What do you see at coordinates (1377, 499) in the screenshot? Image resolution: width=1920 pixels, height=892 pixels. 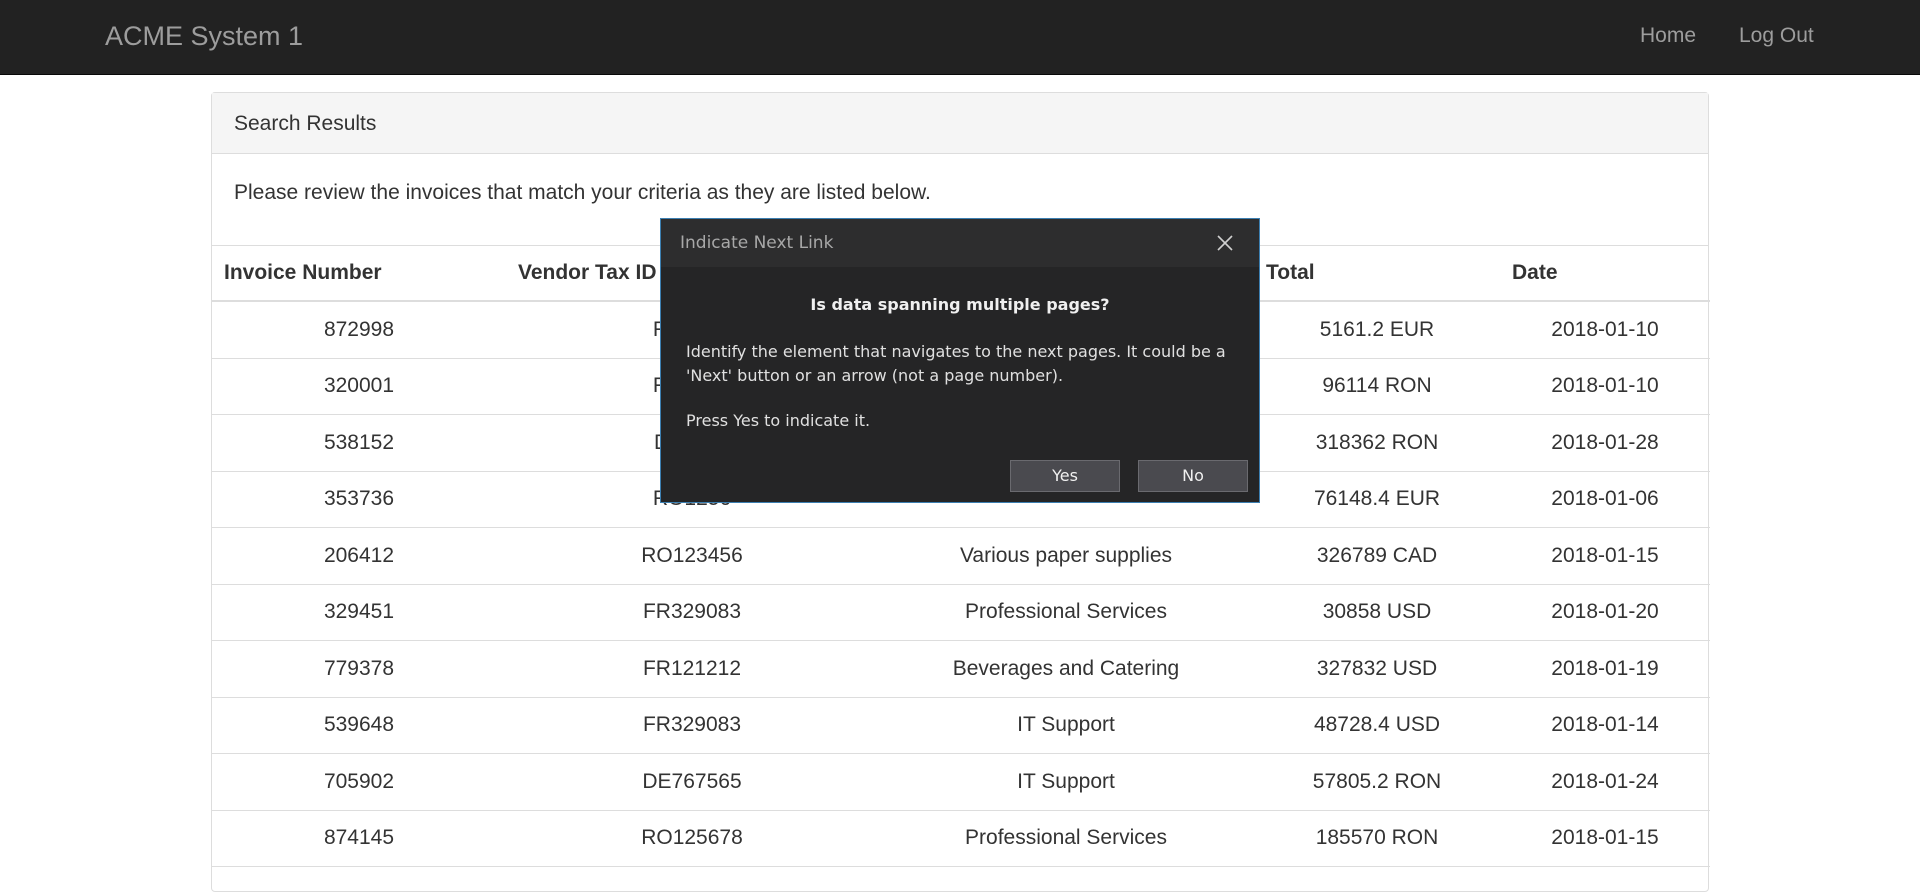 I see `total-cell: 76148.4 EUR` at bounding box center [1377, 499].